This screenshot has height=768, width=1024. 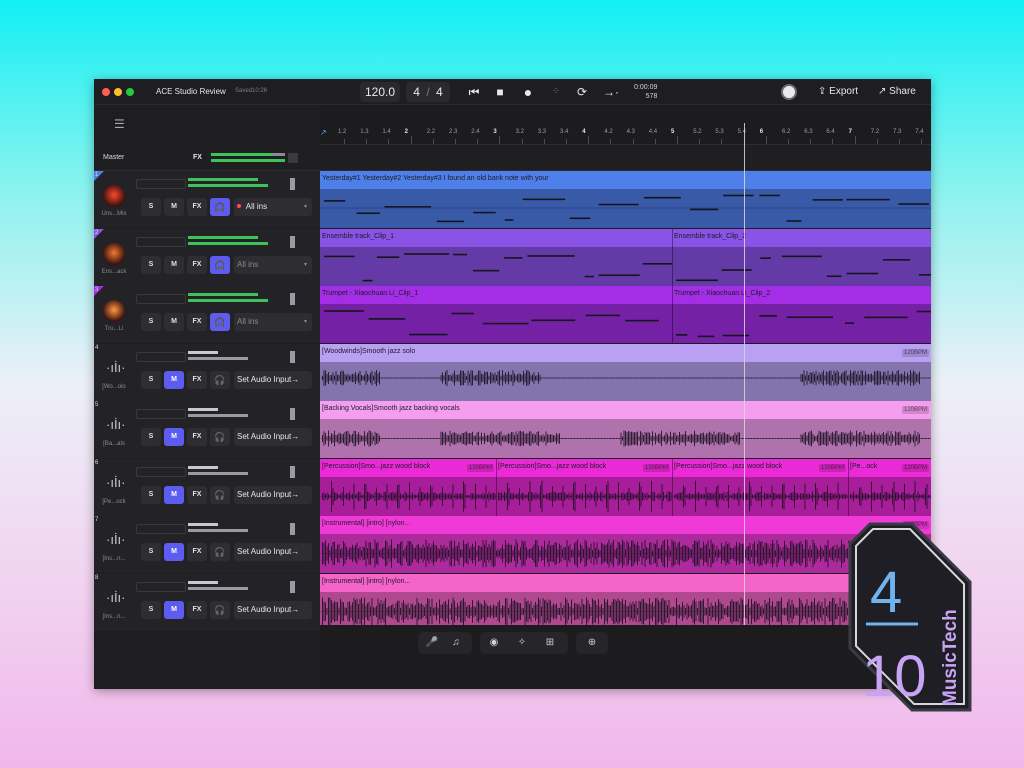 I want to click on menu-icon: ☰, so click(x=119, y=124).